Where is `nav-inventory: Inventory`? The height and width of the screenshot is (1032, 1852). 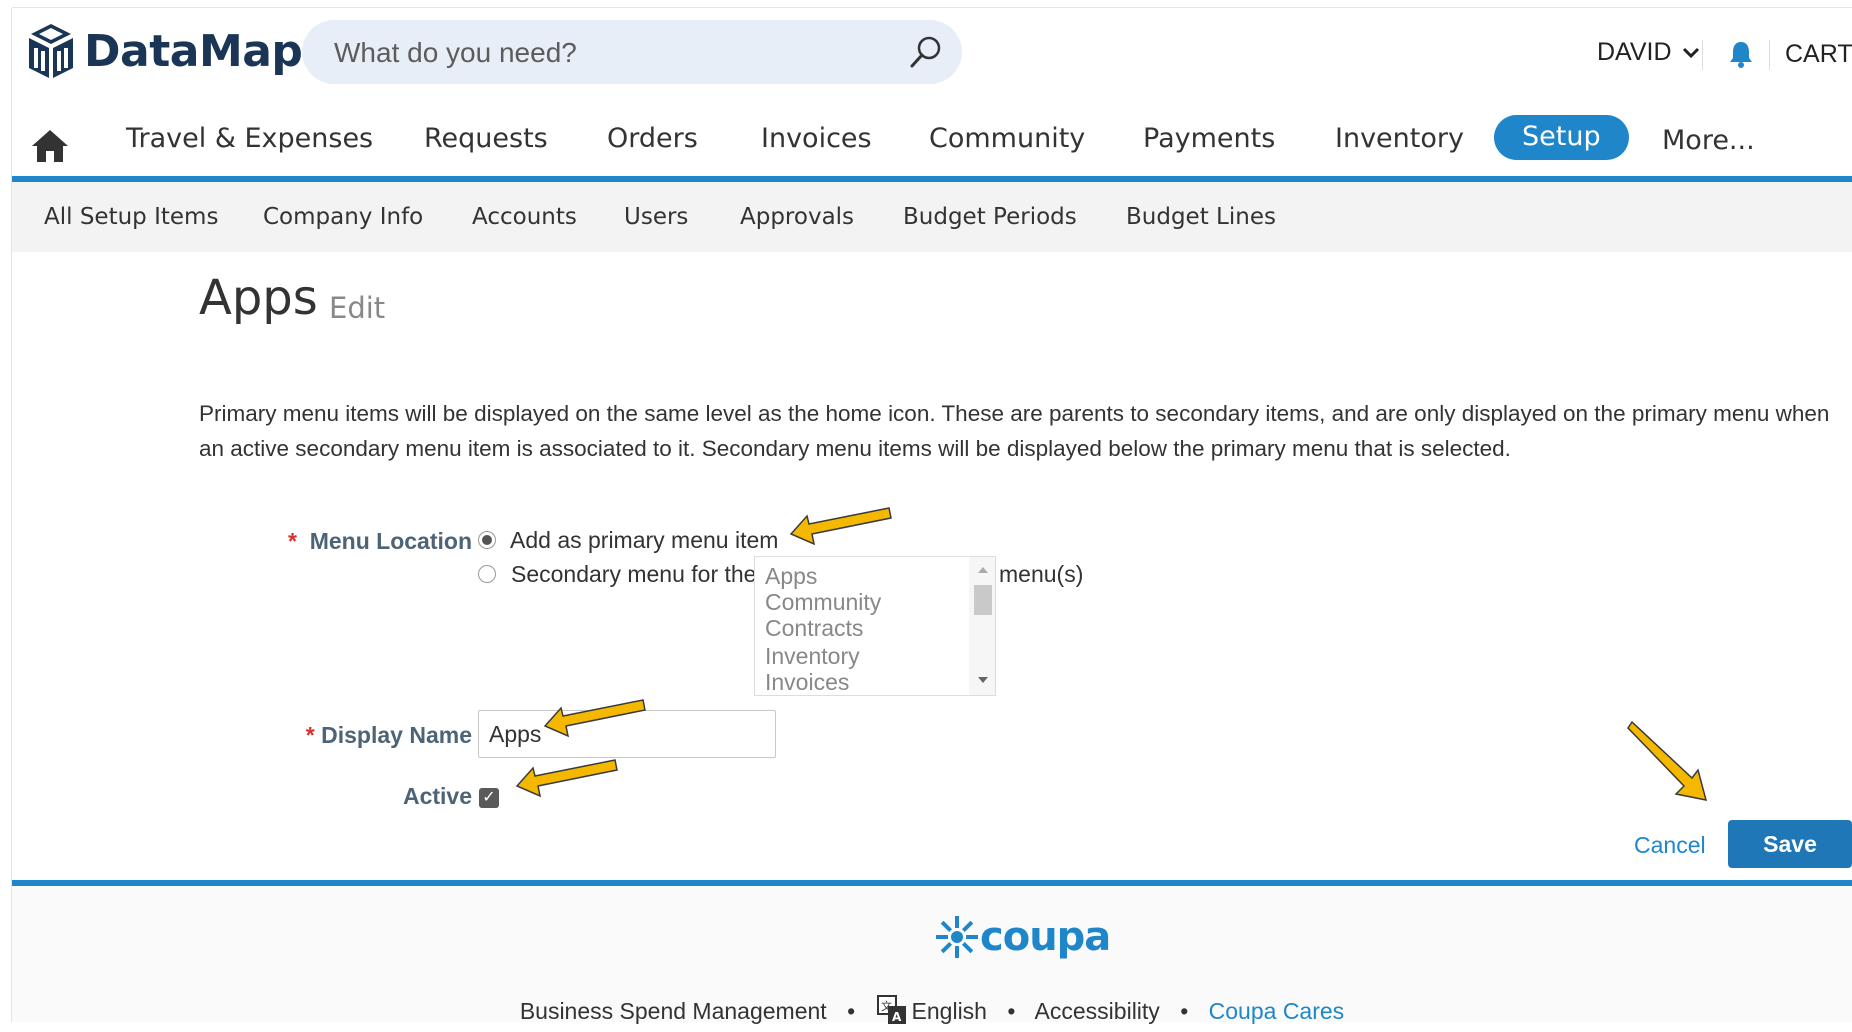 nav-inventory: Inventory is located at coordinates (1399, 138).